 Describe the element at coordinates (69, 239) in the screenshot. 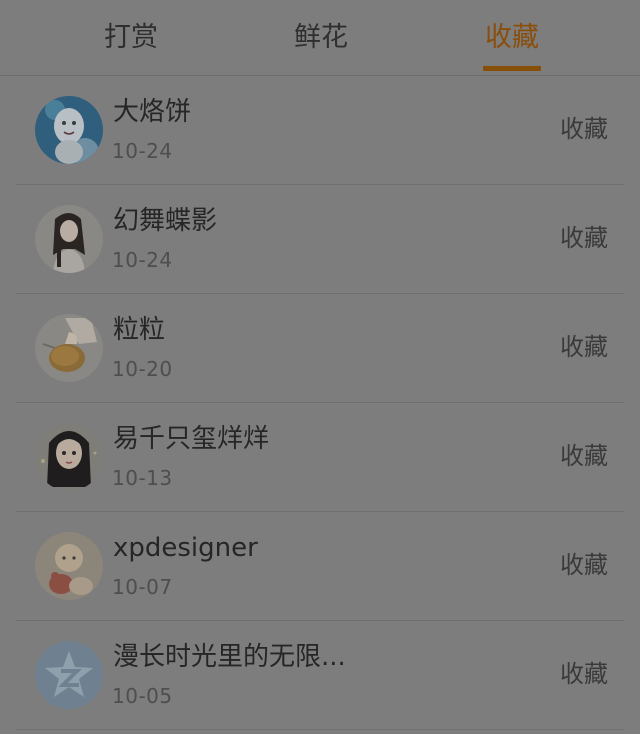

I see `girl-photo-avatar` at that location.